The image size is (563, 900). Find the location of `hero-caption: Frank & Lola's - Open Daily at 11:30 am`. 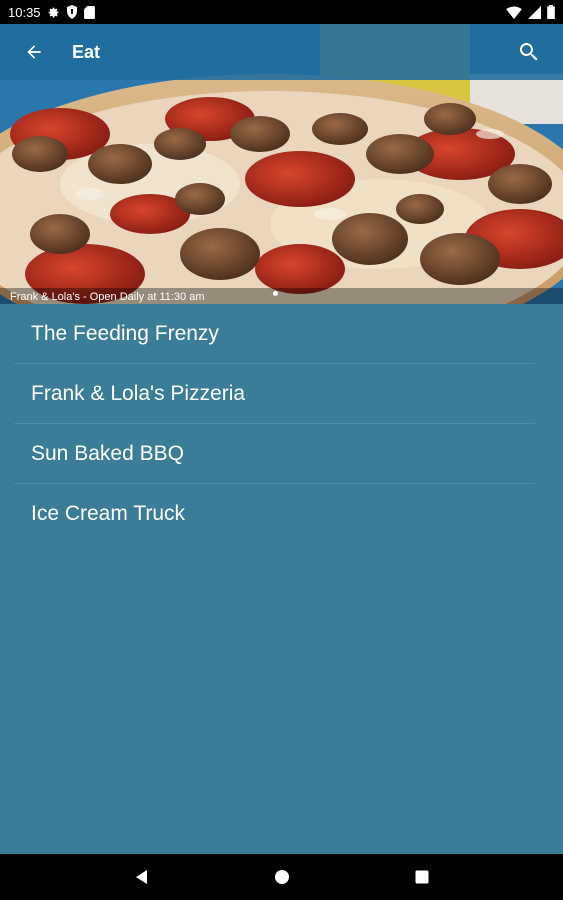

hero-caption: Frank & Lola's - Open Daily at 11:30 am is located at coordinates (107, 297).